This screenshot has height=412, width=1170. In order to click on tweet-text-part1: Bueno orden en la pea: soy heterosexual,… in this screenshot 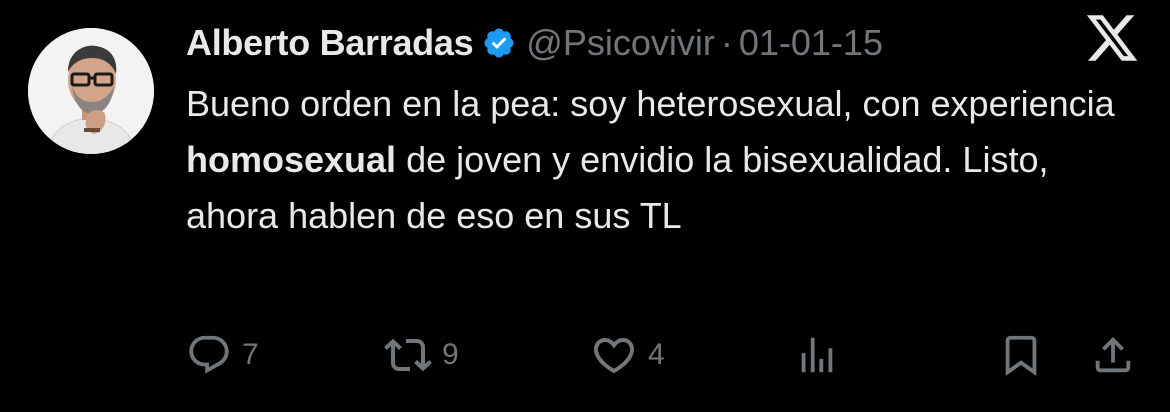, I will do `click(650, 103)`.